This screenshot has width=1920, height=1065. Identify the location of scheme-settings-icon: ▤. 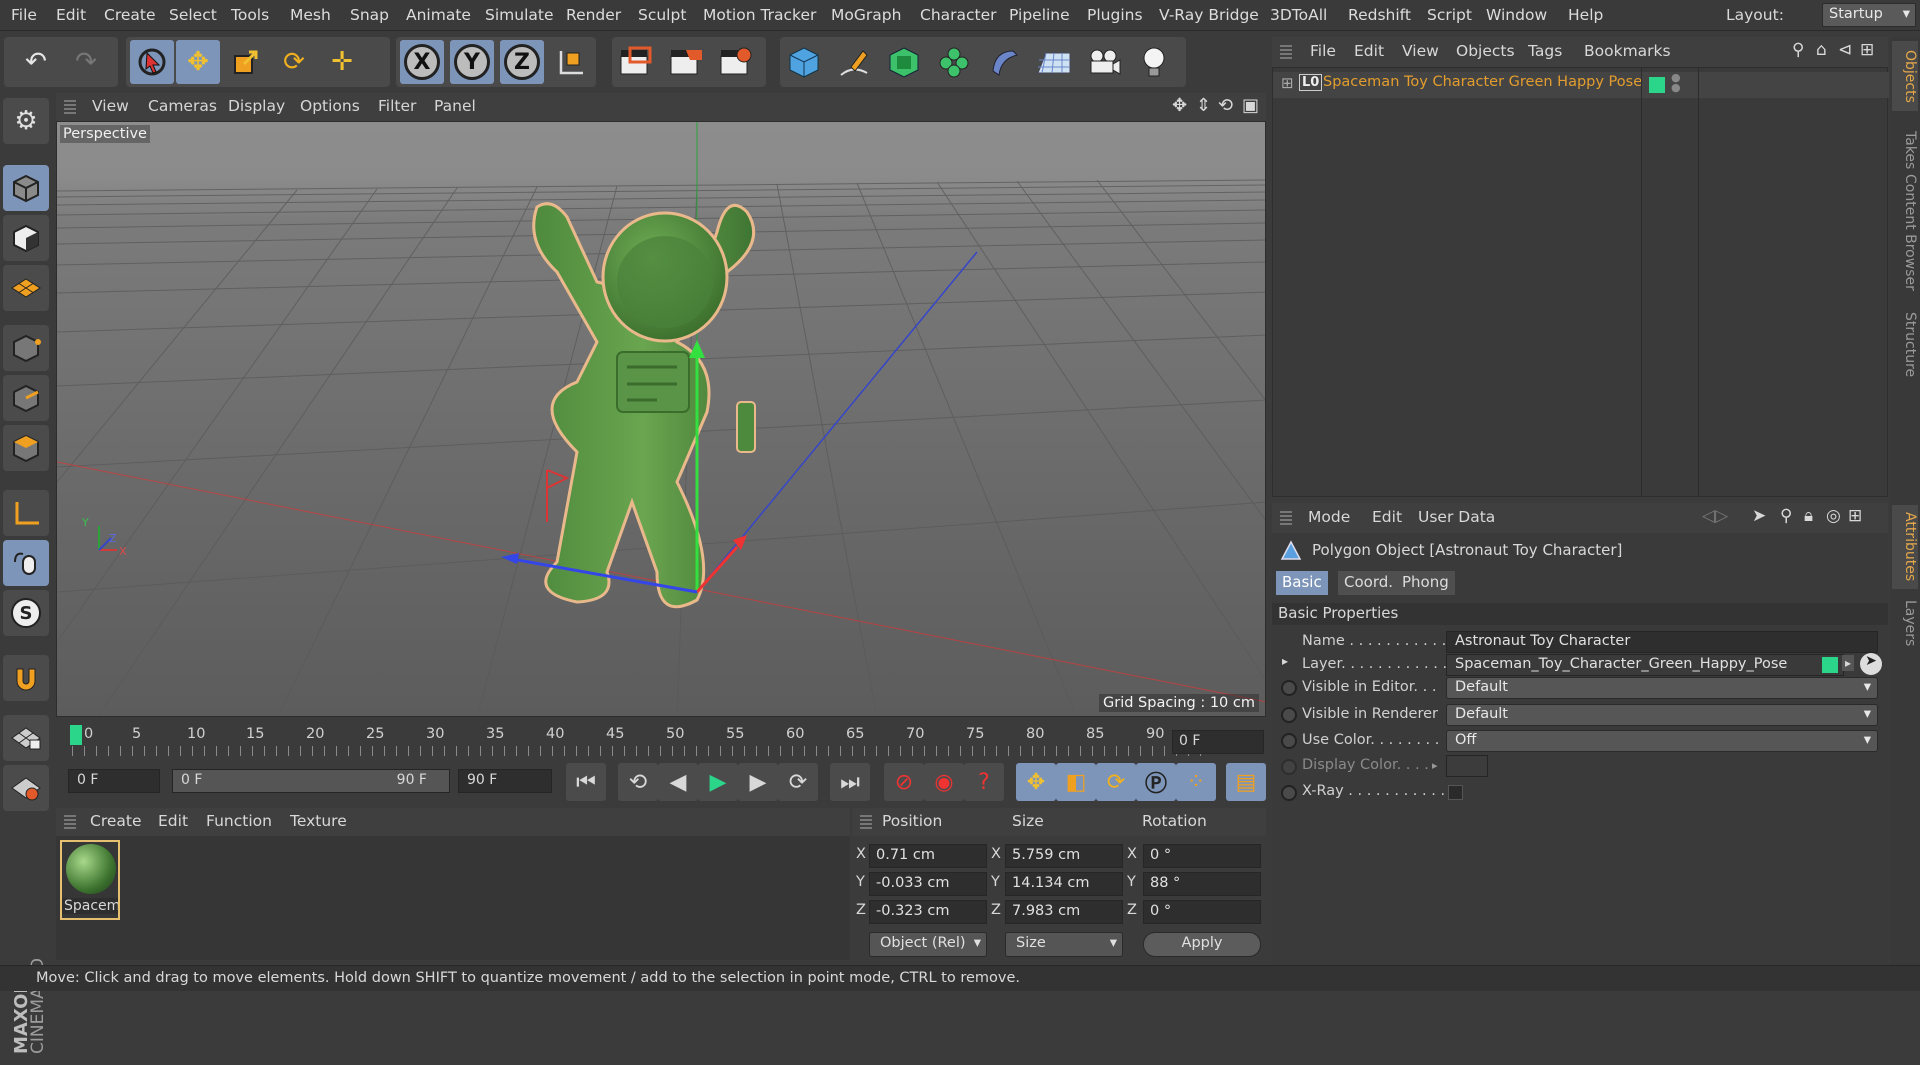
(1246, 782).